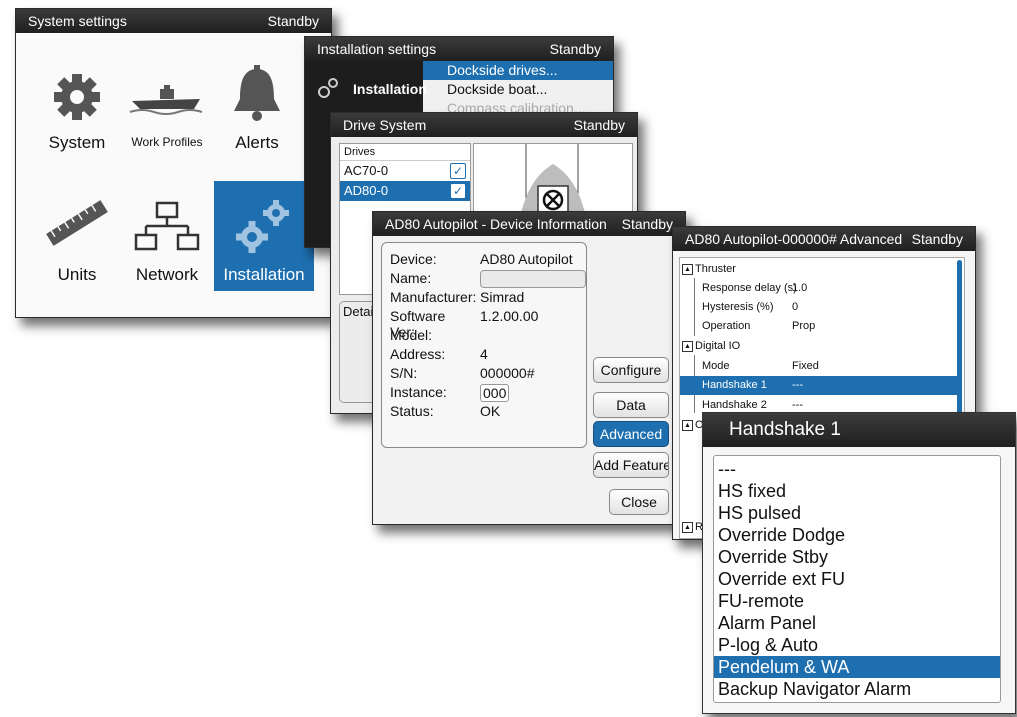 The height and width of the screenshot is (717, 1017). What do you see at coordinates (412, 411) in the screenshot?
I see `field-key: Status:` at bounding box center [412, 411].